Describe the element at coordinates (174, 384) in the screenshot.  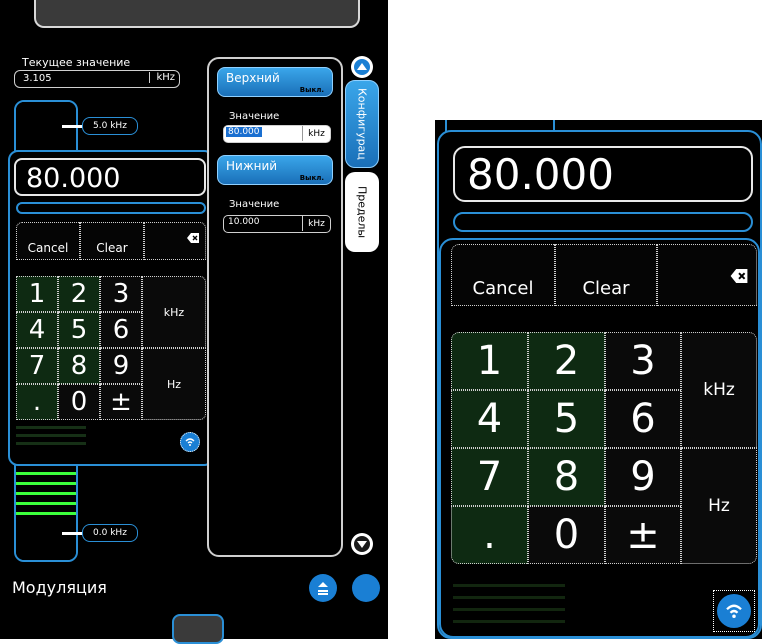
I see `unit-hz-button: Hz` at that location.